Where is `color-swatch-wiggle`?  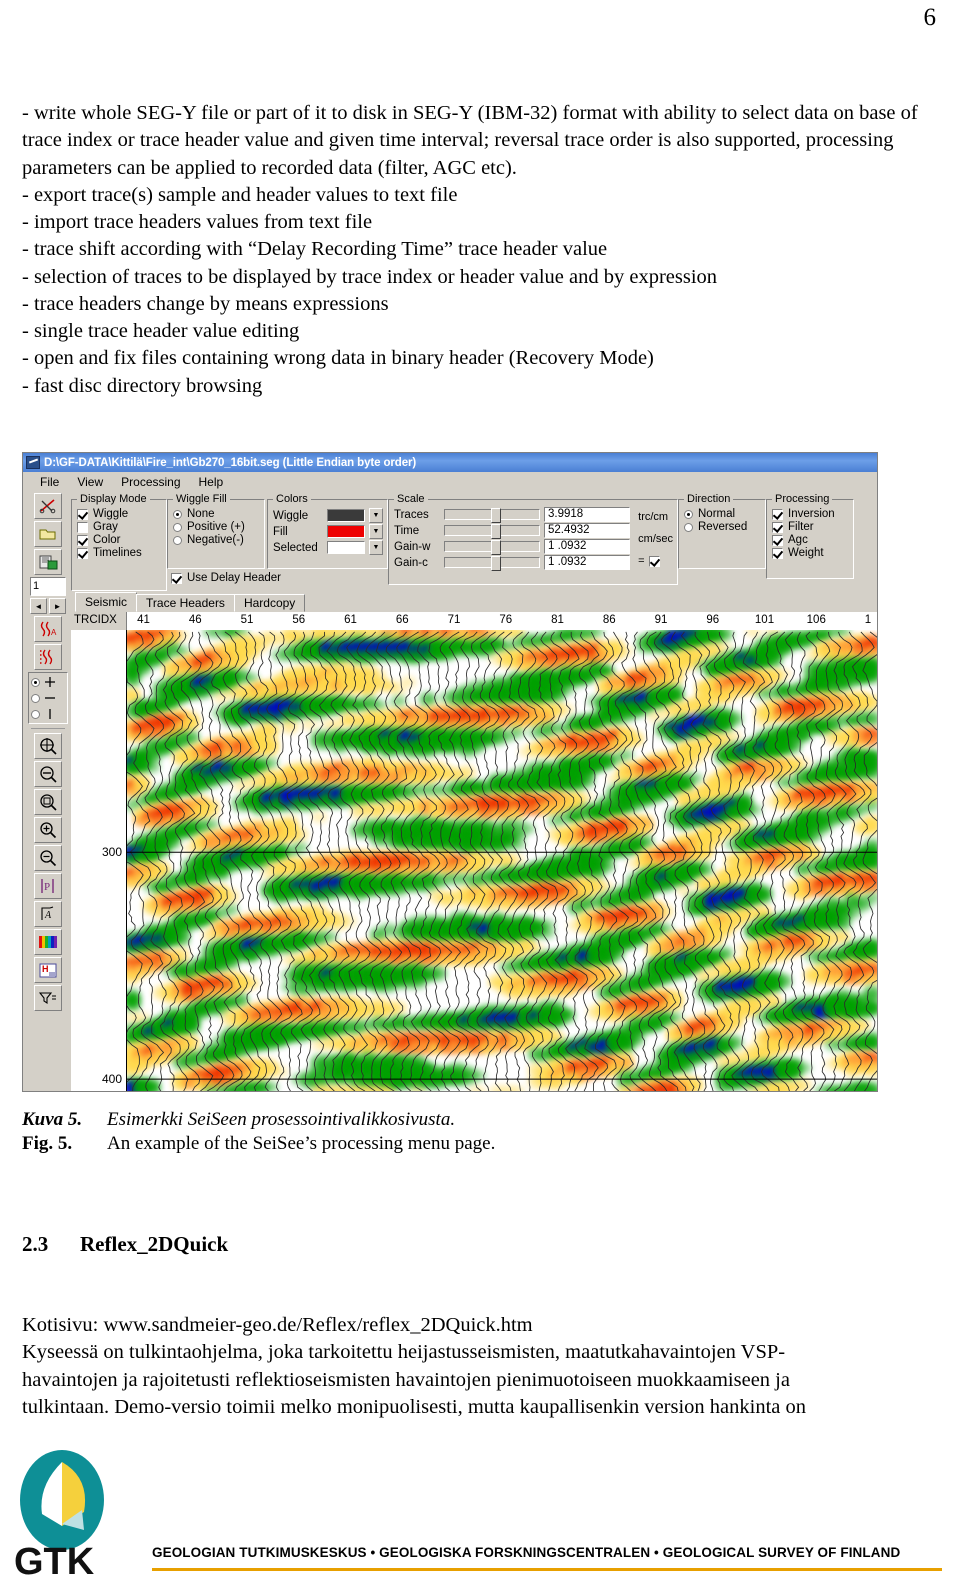 color-swatch-wiggle is located at coordinates (346, 515).